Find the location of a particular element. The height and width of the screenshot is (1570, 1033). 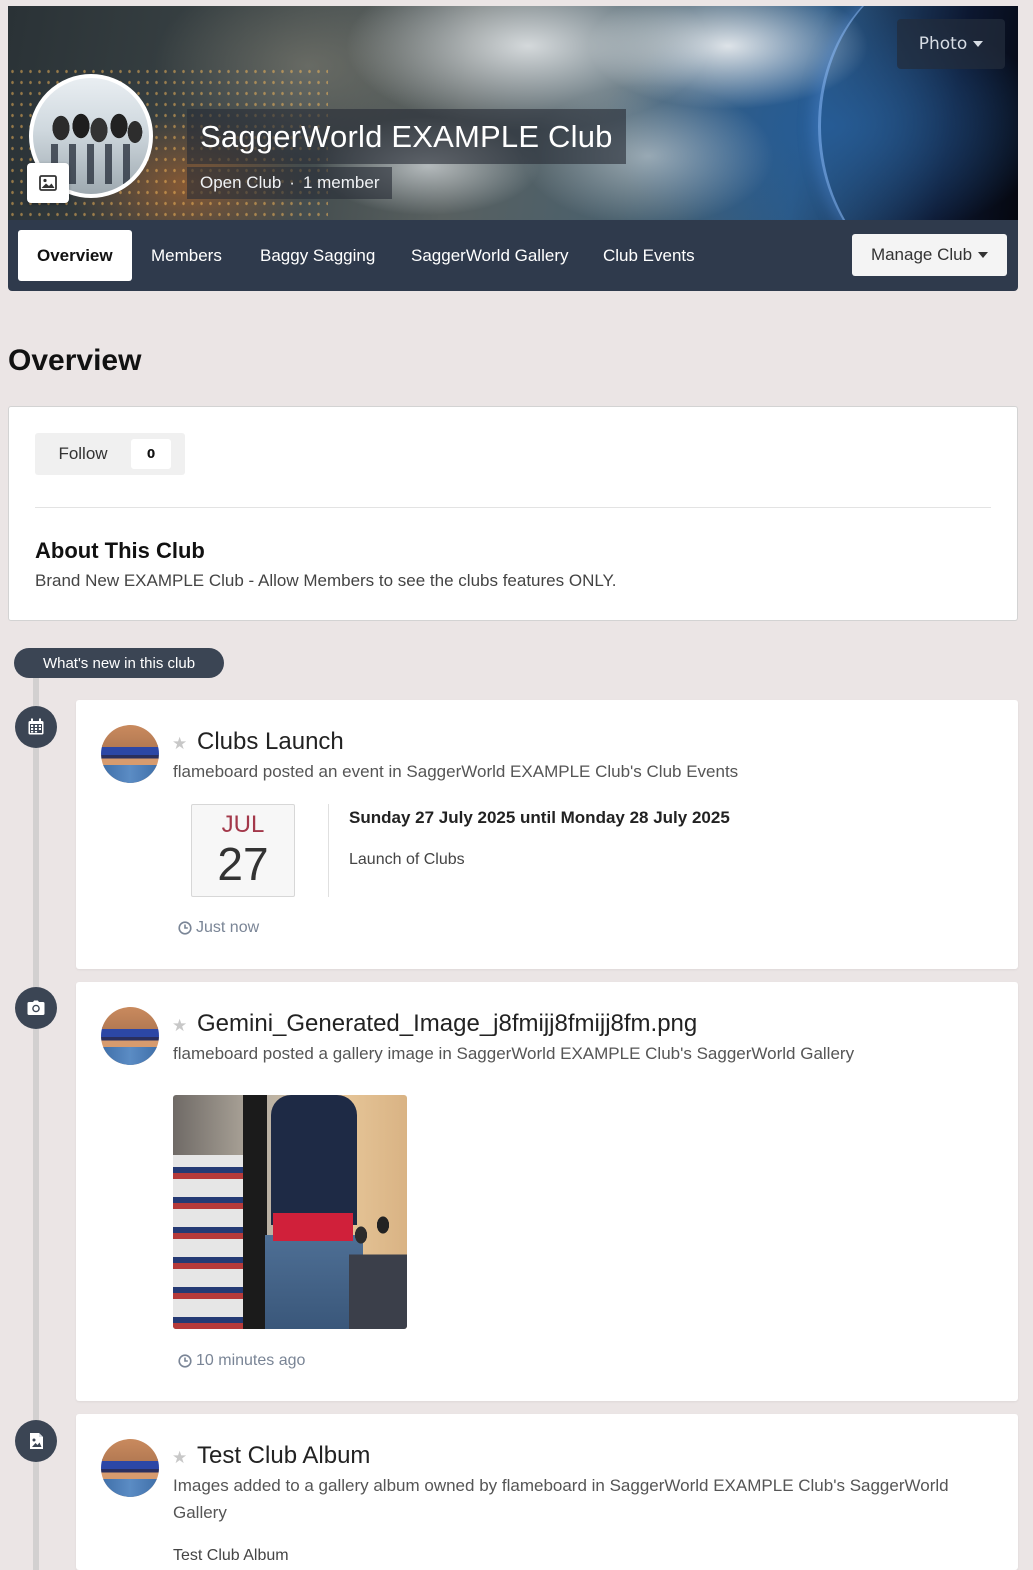

subtitle-line: Gallery is located at coordinates (200, 1512).